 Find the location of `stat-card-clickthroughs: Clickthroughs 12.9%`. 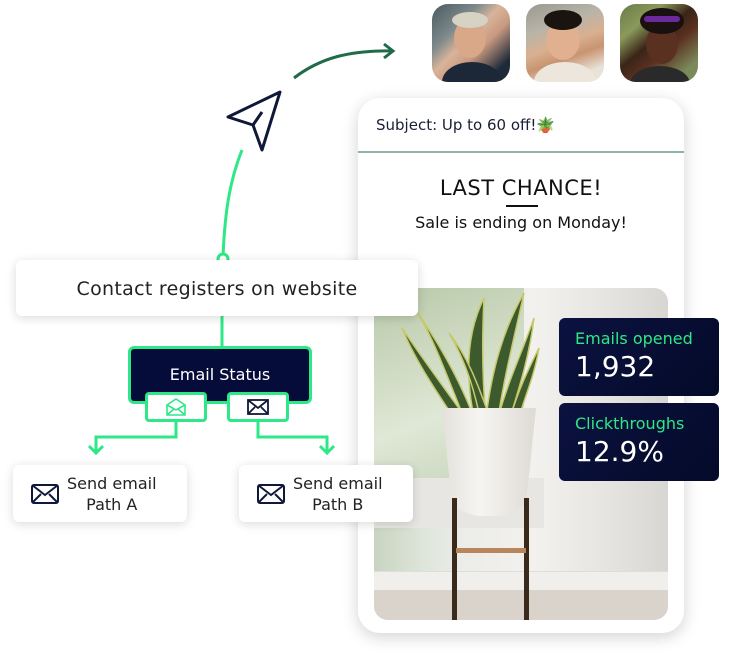

stat-card-clickthroughs: Clickthroughs 12.9% is located at coordinates (639, 442).